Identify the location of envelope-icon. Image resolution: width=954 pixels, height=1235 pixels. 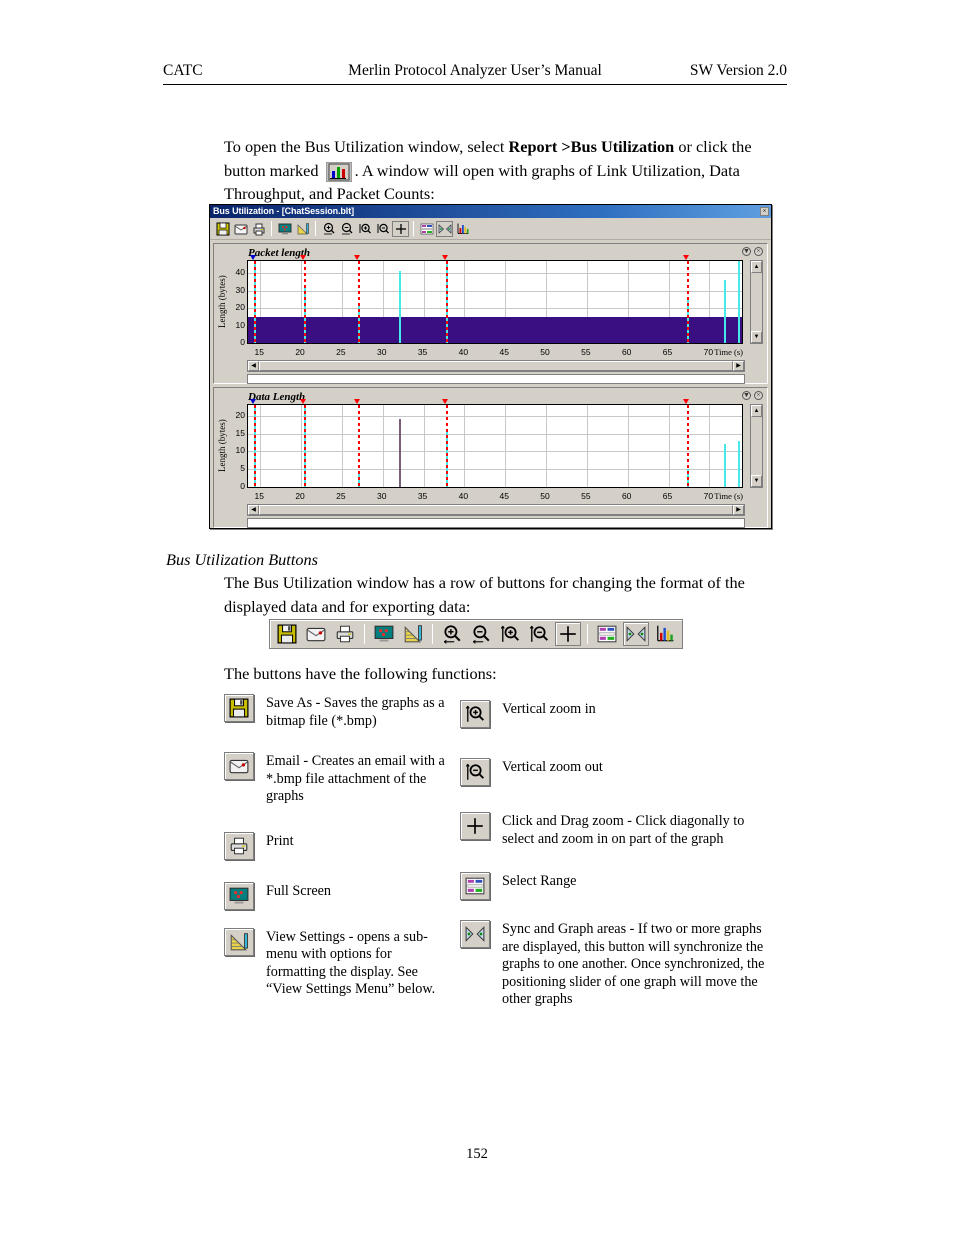
(316, 634).